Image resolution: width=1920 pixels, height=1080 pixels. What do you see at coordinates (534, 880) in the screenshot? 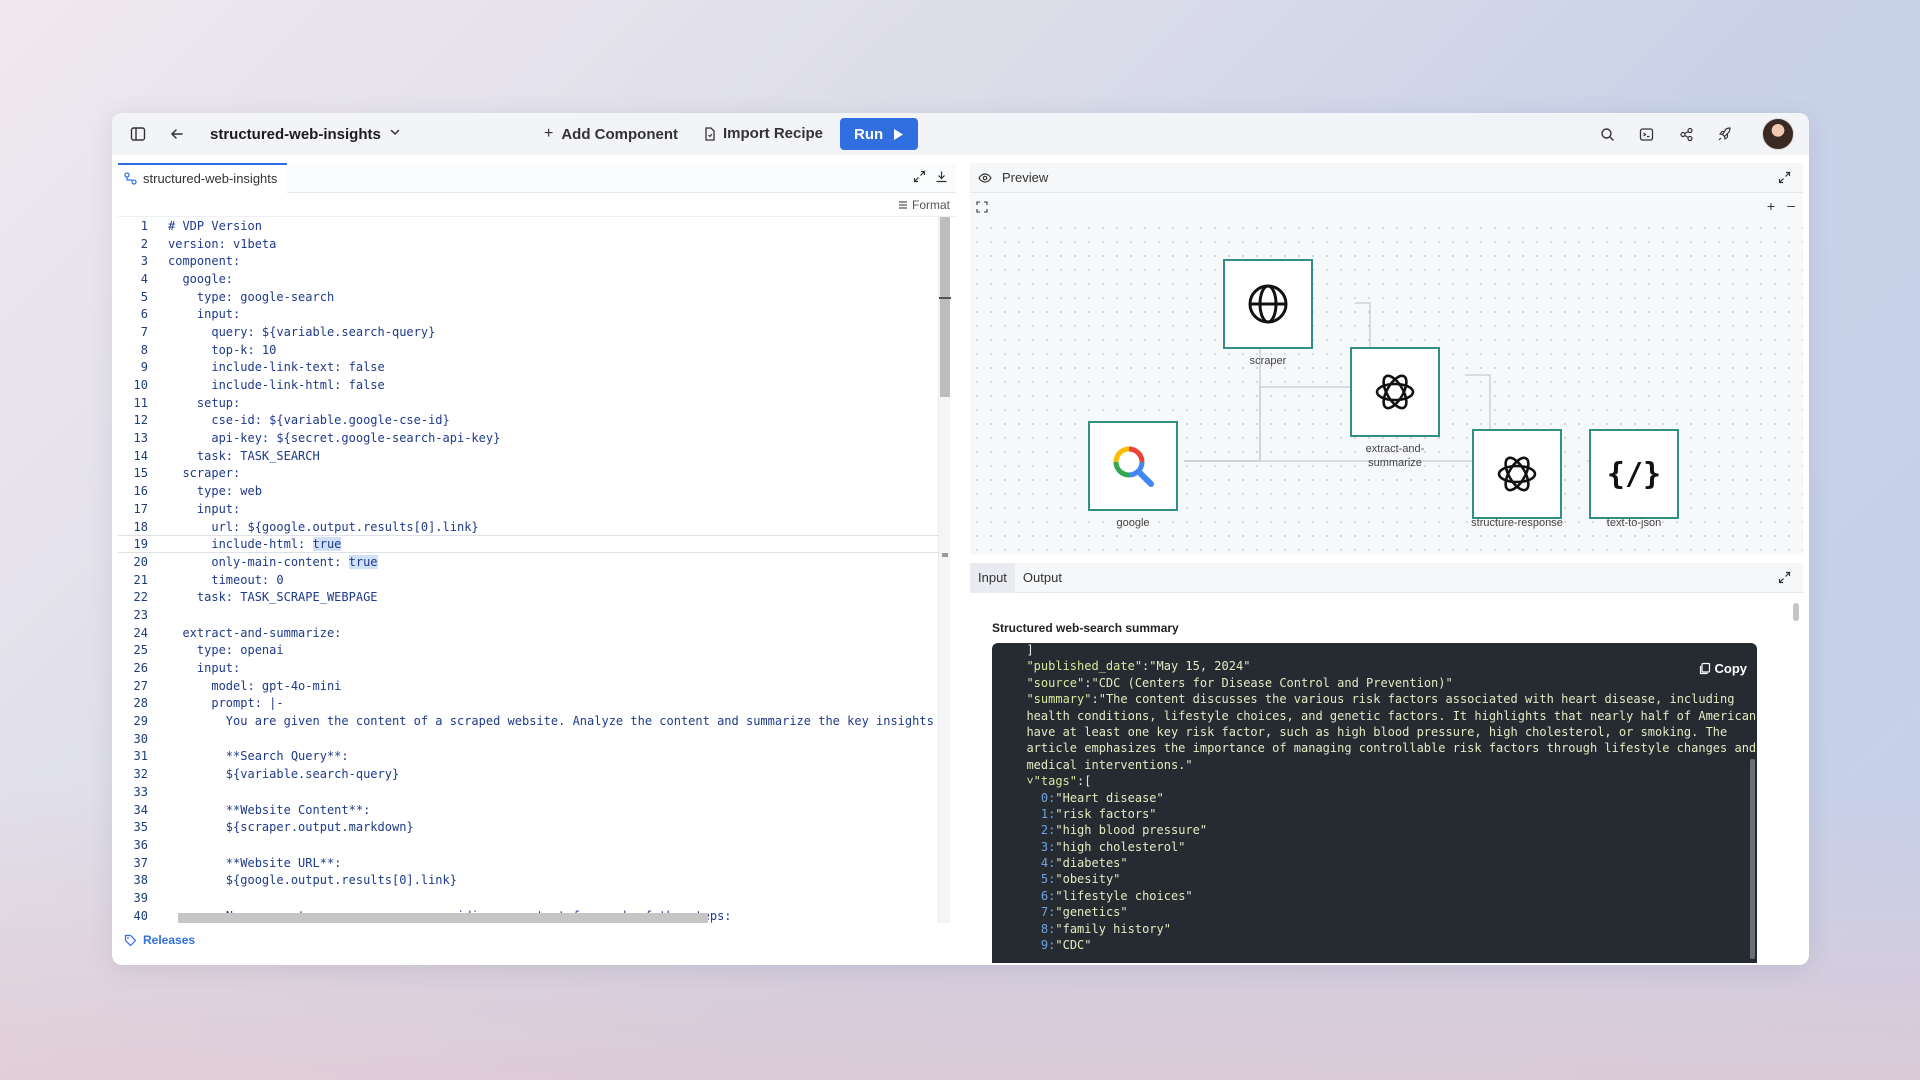
I see `code-line: 38 ${google.output.results[0].link}` at bounding box center [534, 880].